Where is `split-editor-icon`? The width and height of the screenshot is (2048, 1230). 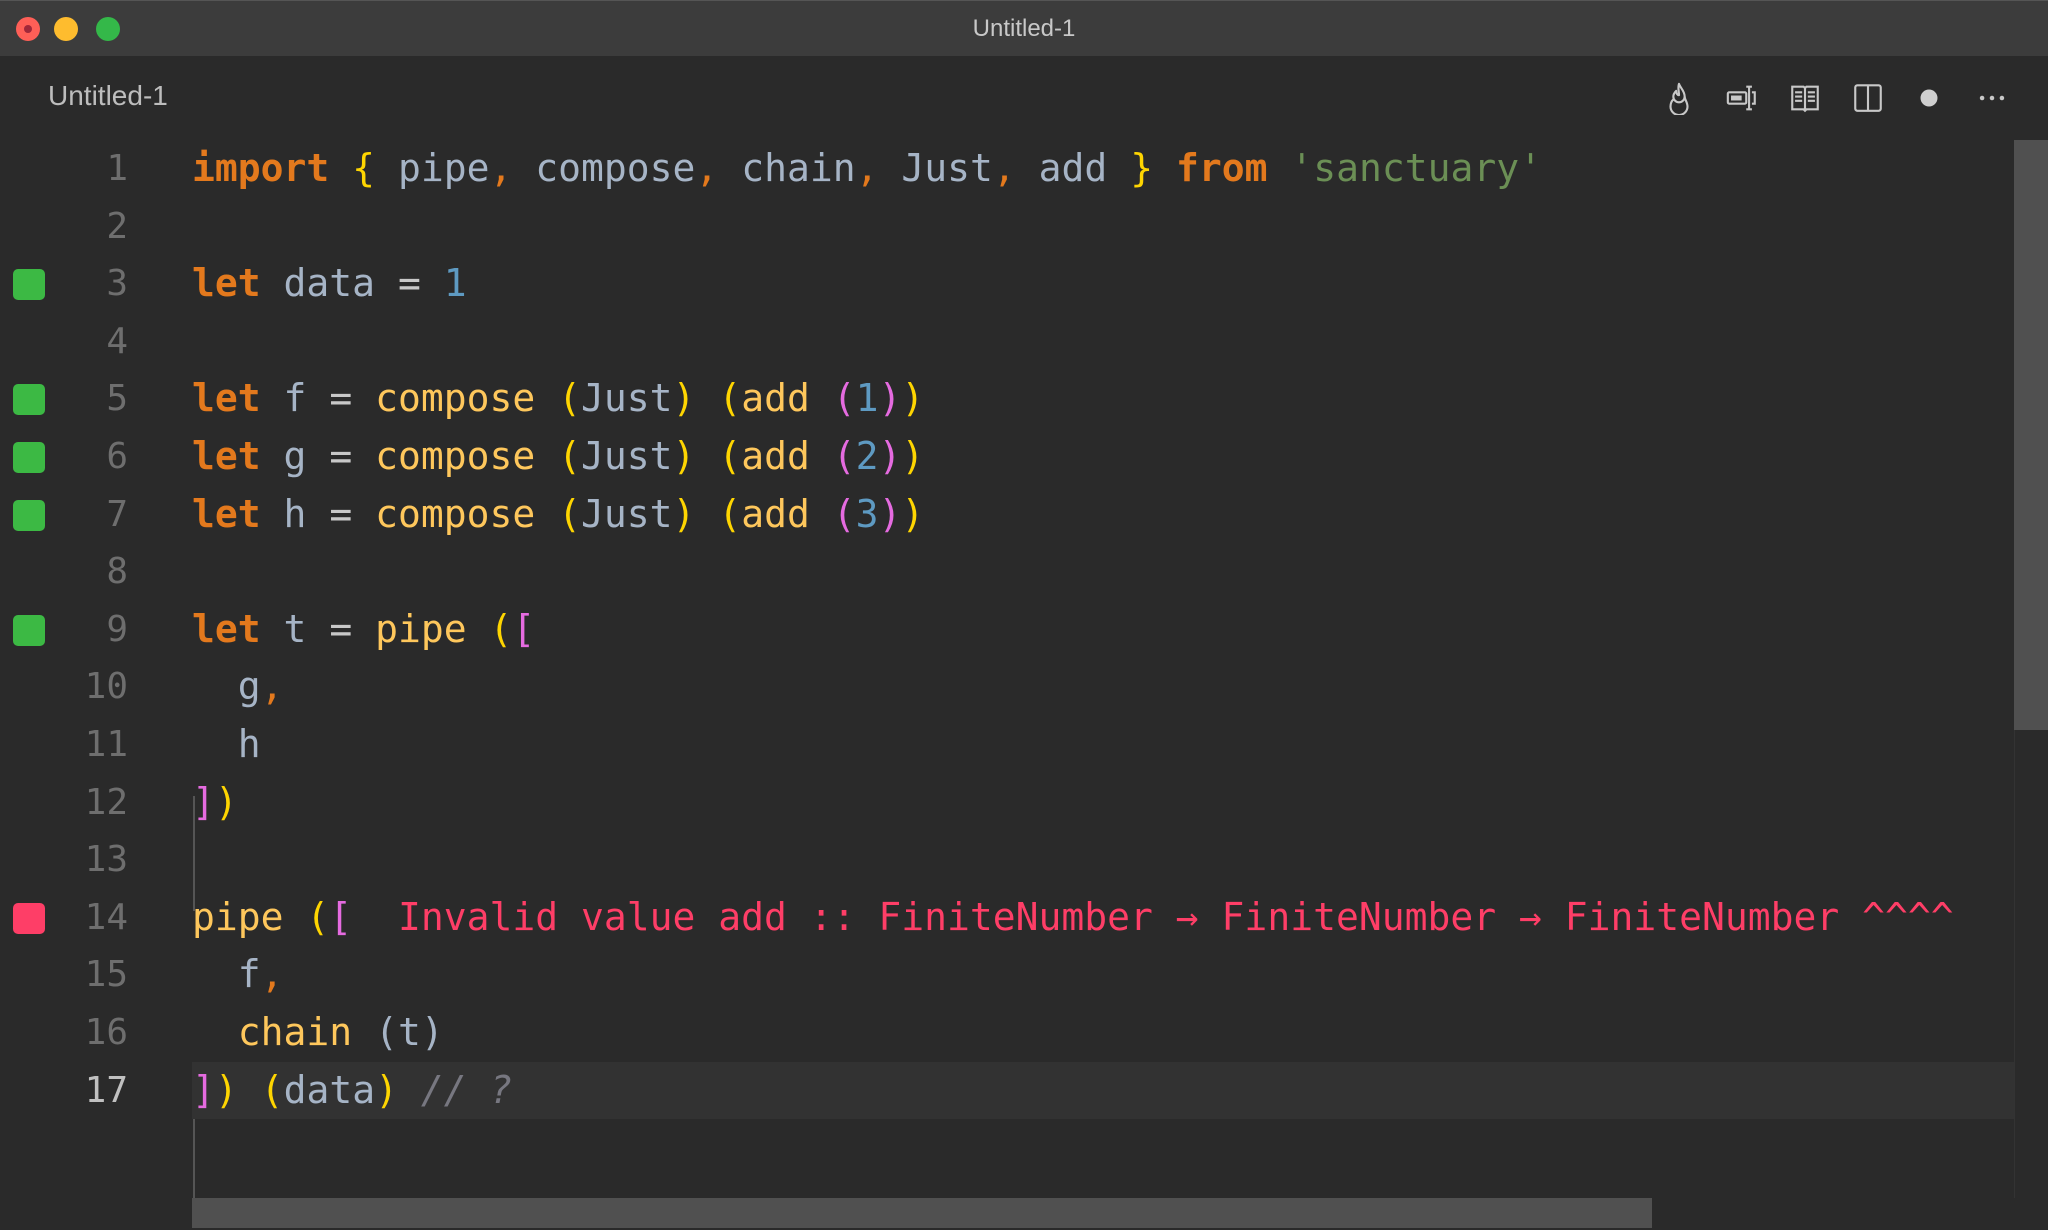
split-editor-icon is located at coordinates (1868, 98).